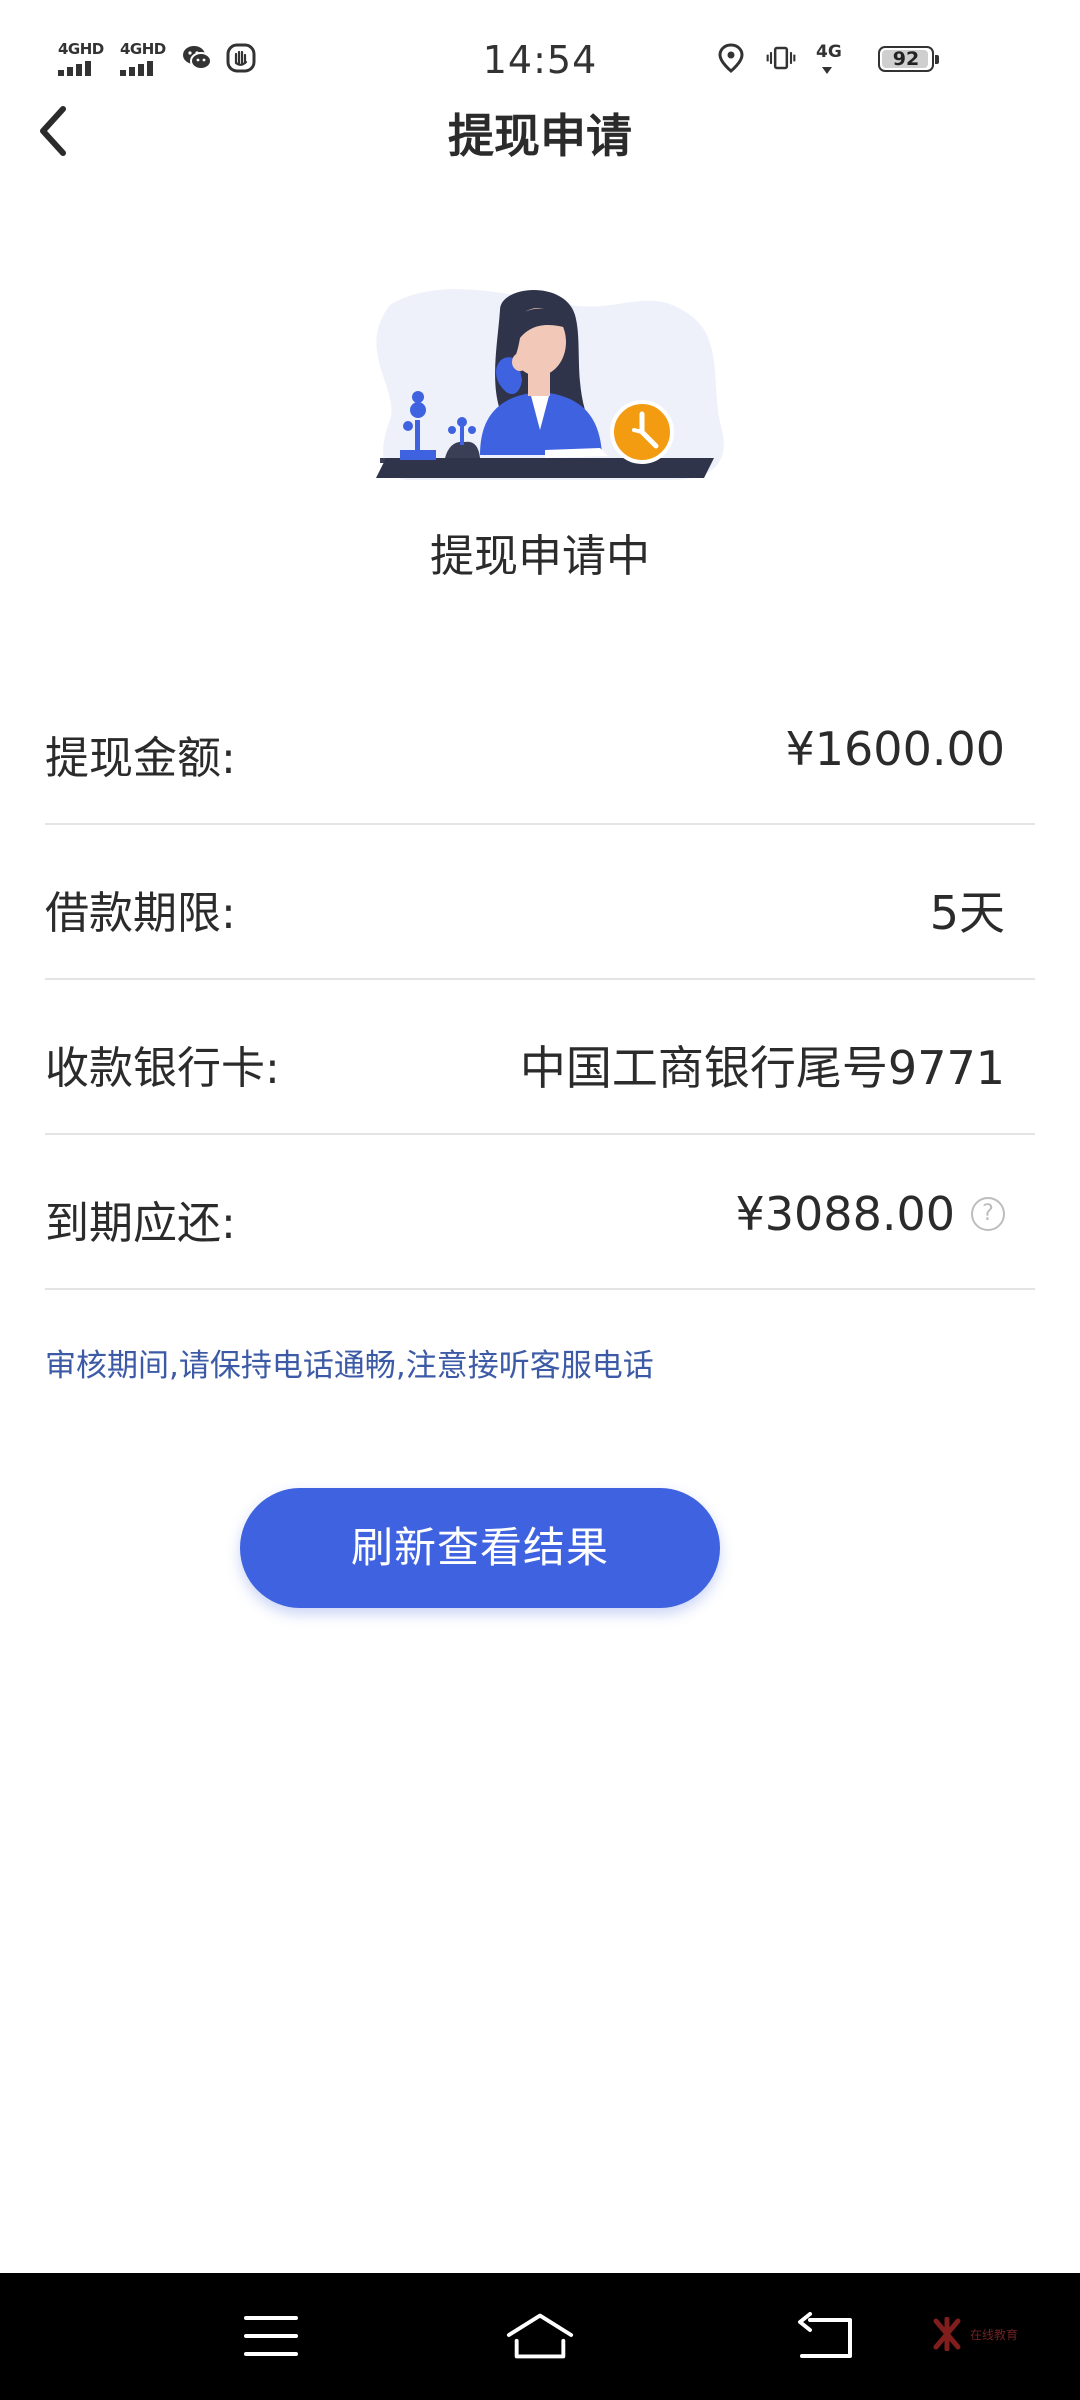  I want to click on amount-row: 提现金额: ¥1600.00, so click(540, 747).